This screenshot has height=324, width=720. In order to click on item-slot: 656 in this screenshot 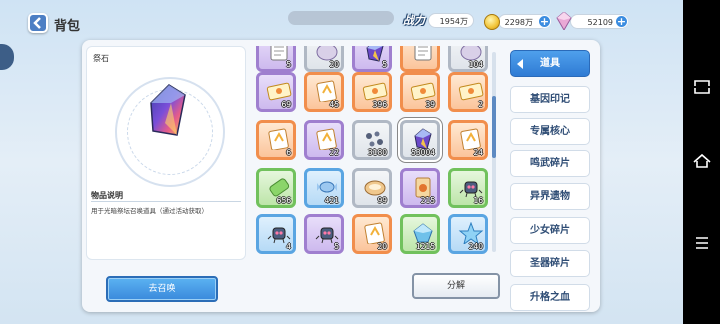, I will do `click(276, 188)`.